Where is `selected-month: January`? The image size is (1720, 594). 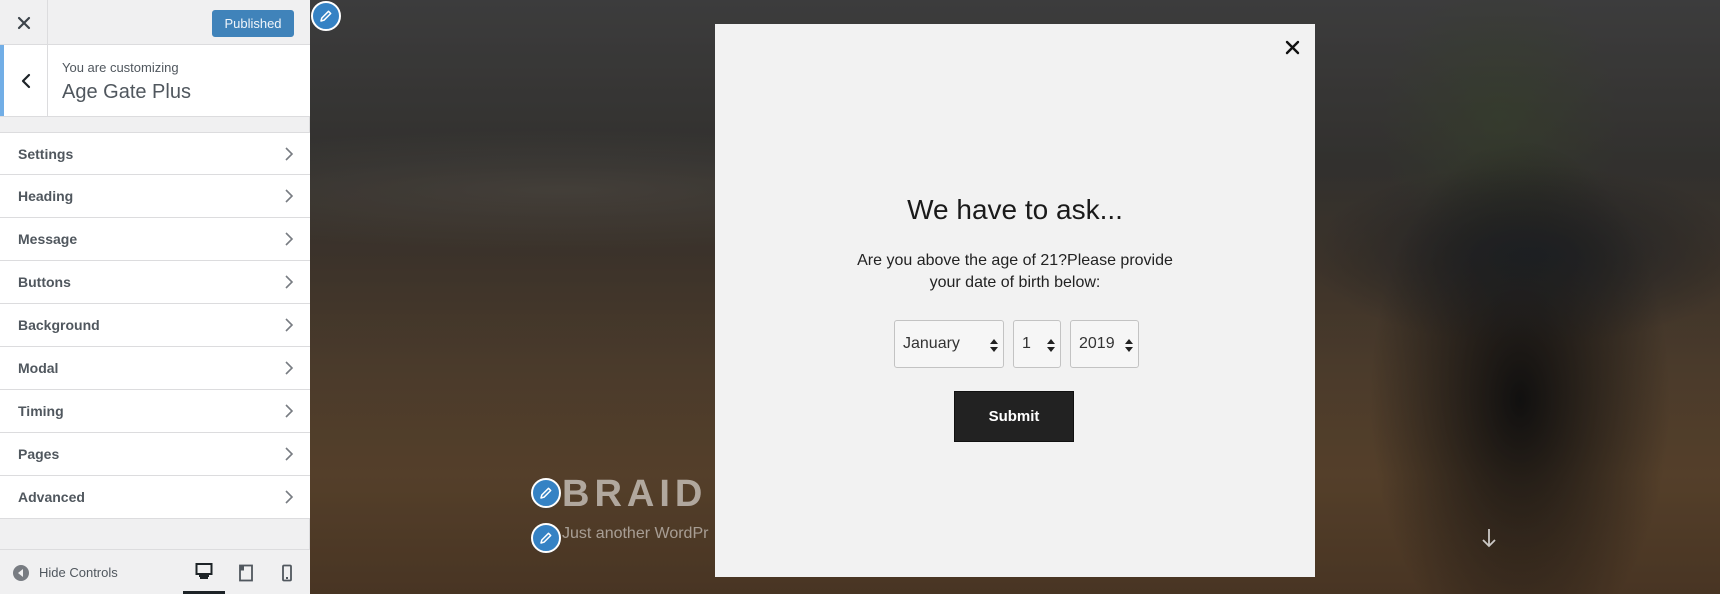 selected-month: January is located at coordinates (931, 343).